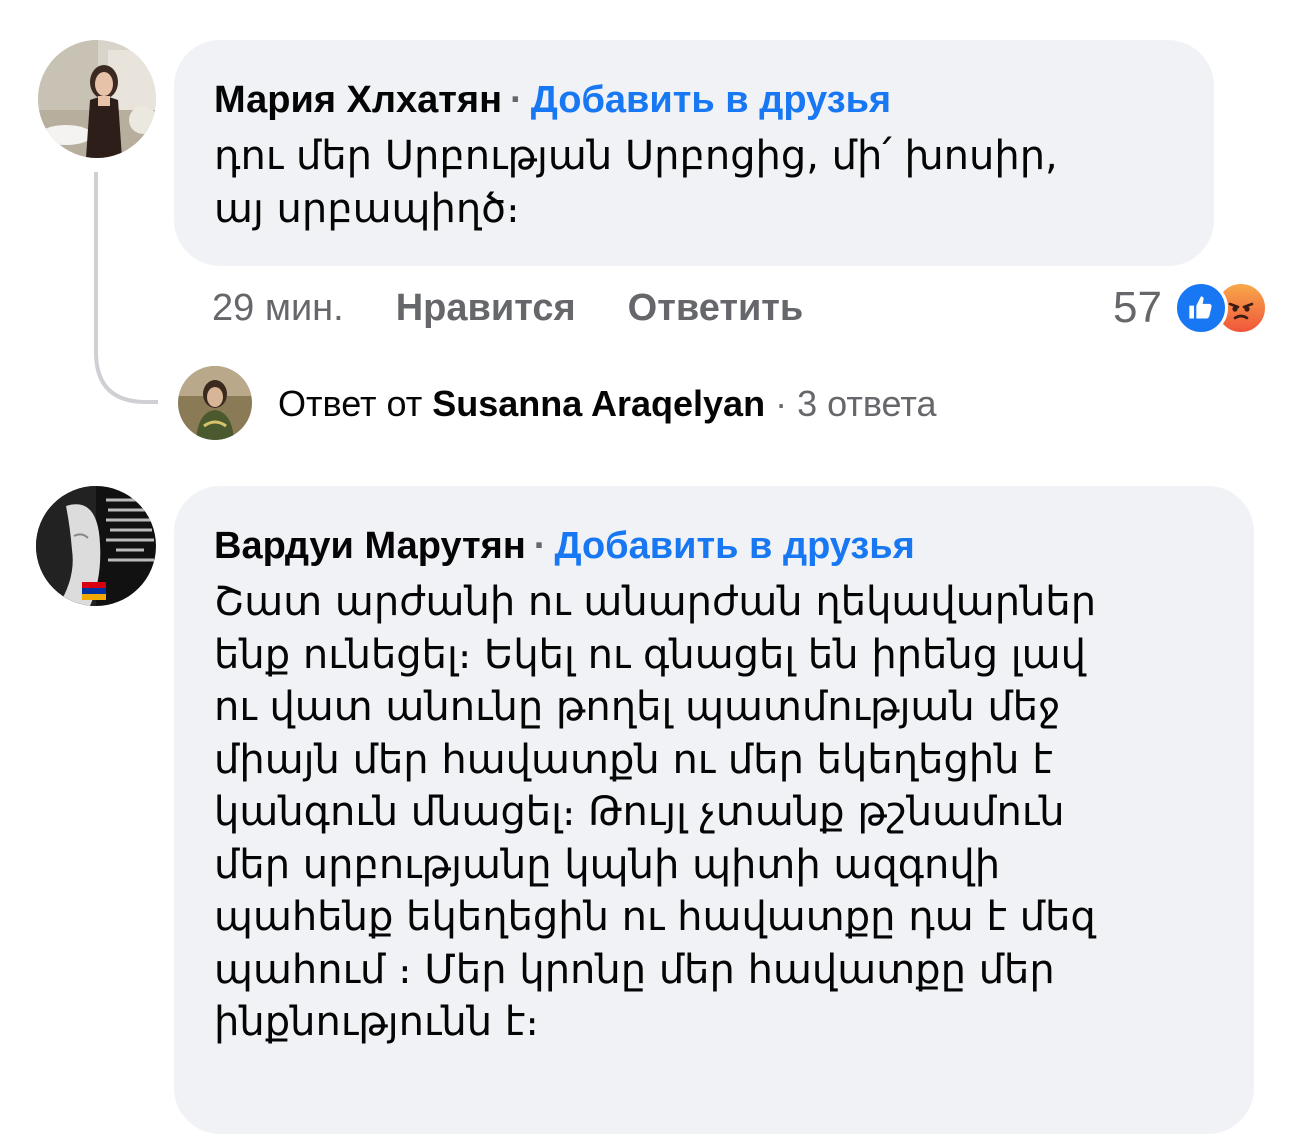 The width and height of the screenshot is (1290, 1138). I want to click on comment-text-line: պահենք եկեղեցին ու հավատքը դա է մեզ, so click(655, 917).